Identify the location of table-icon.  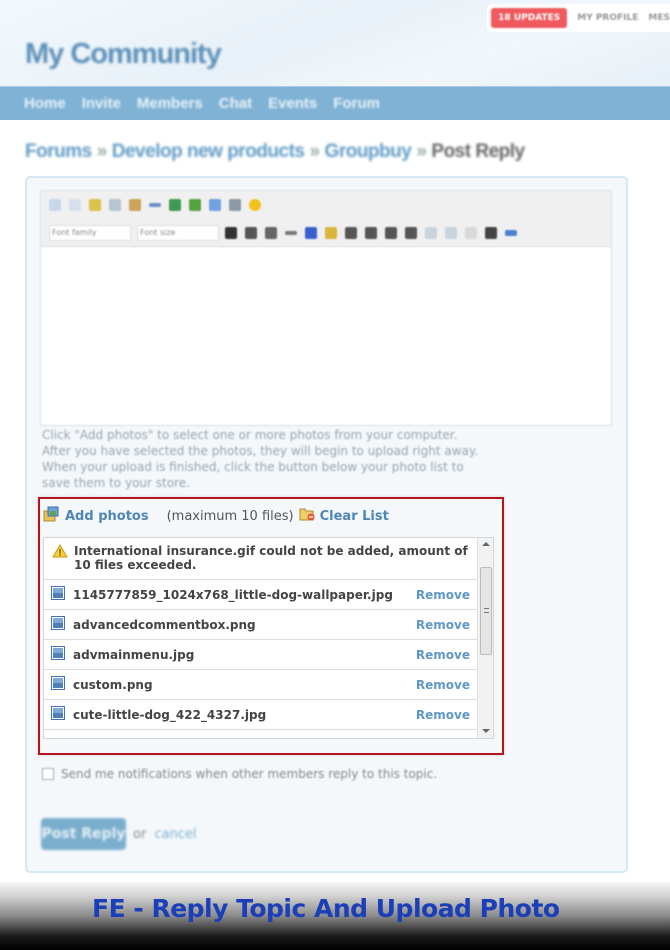
(175, 205).